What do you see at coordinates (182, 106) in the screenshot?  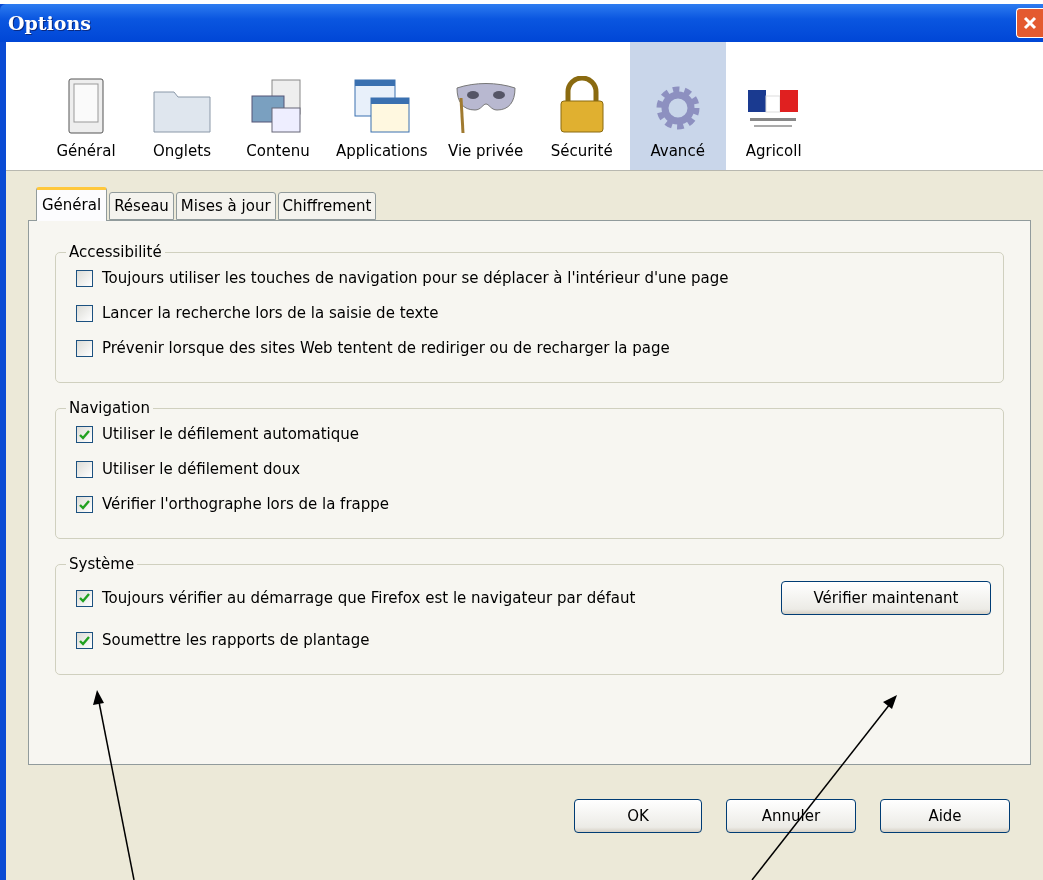 I see `toolbar-item: Onglets` at bounding box center [182, 106].